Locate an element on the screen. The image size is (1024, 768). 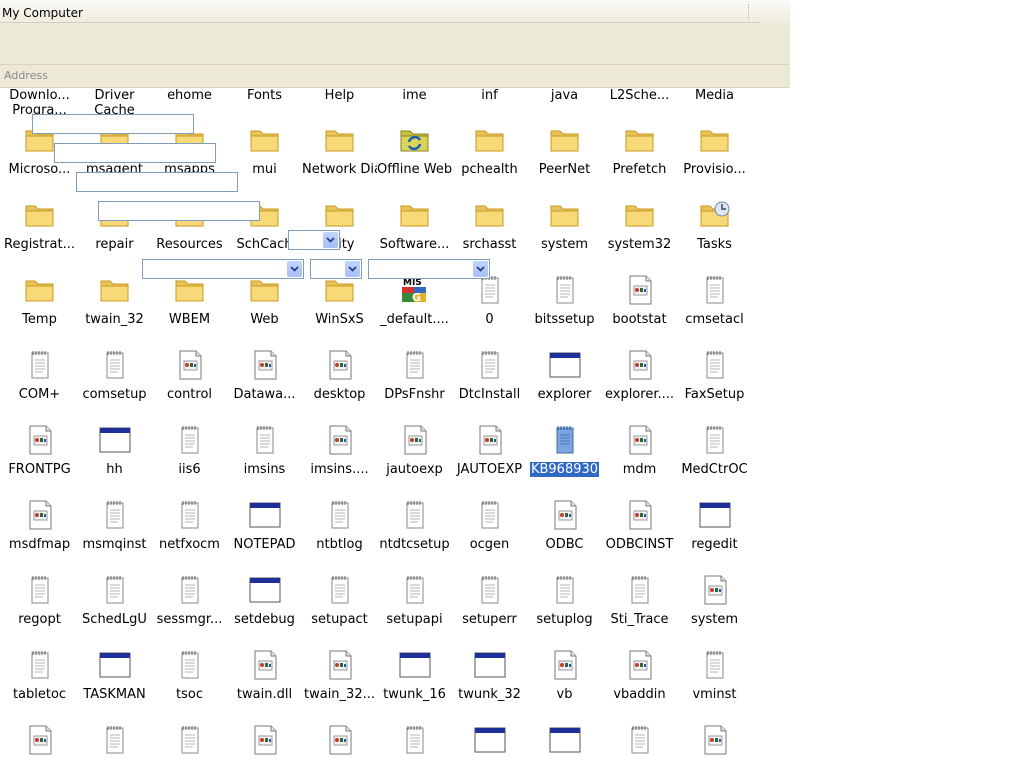
file-item-explorer: explorer is located at coordinates (564, 380).